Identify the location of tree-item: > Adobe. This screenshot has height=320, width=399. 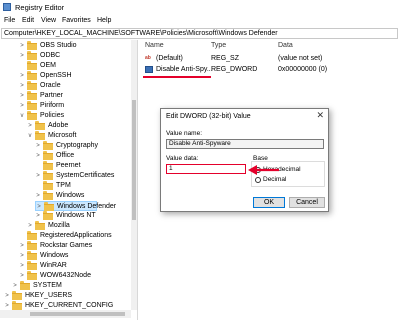
(82, 126).